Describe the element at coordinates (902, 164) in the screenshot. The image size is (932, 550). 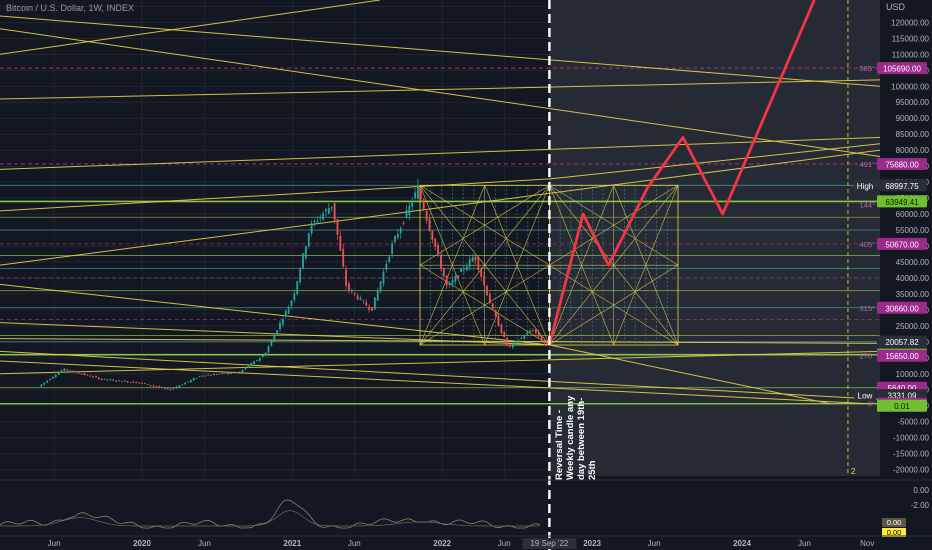
I see `price-label-text: 75680.00` at that location.